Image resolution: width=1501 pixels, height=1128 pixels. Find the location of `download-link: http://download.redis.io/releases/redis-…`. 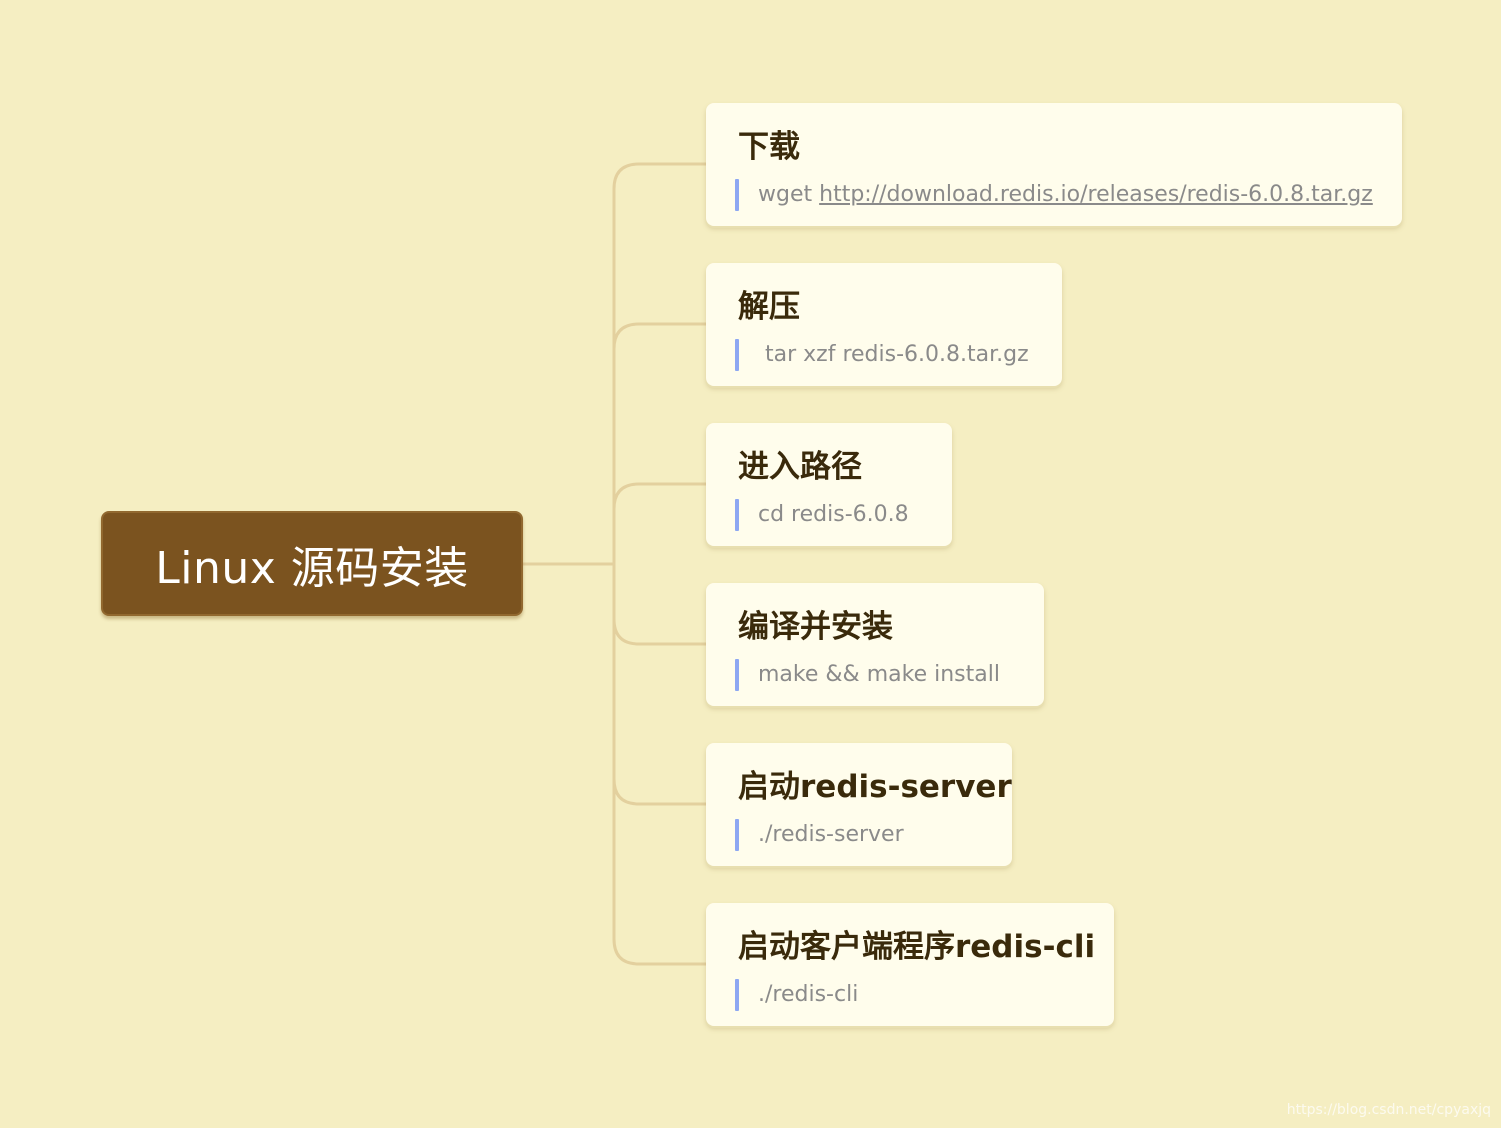

download-link: http://download.redis.io/releases/redis-… is located at coordinates (1096, 194).